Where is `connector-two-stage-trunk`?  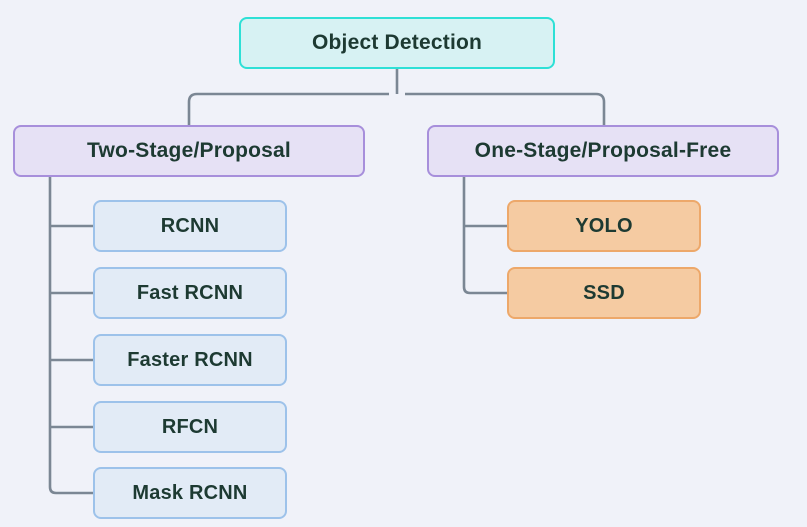 connector-two-stage-trunk is located at coordinates (70, 336).